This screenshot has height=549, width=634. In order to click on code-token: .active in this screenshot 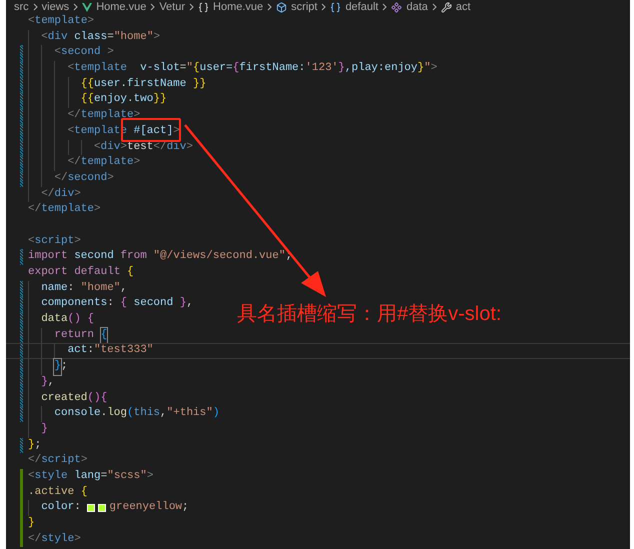, I will do `click(52, 492)`.